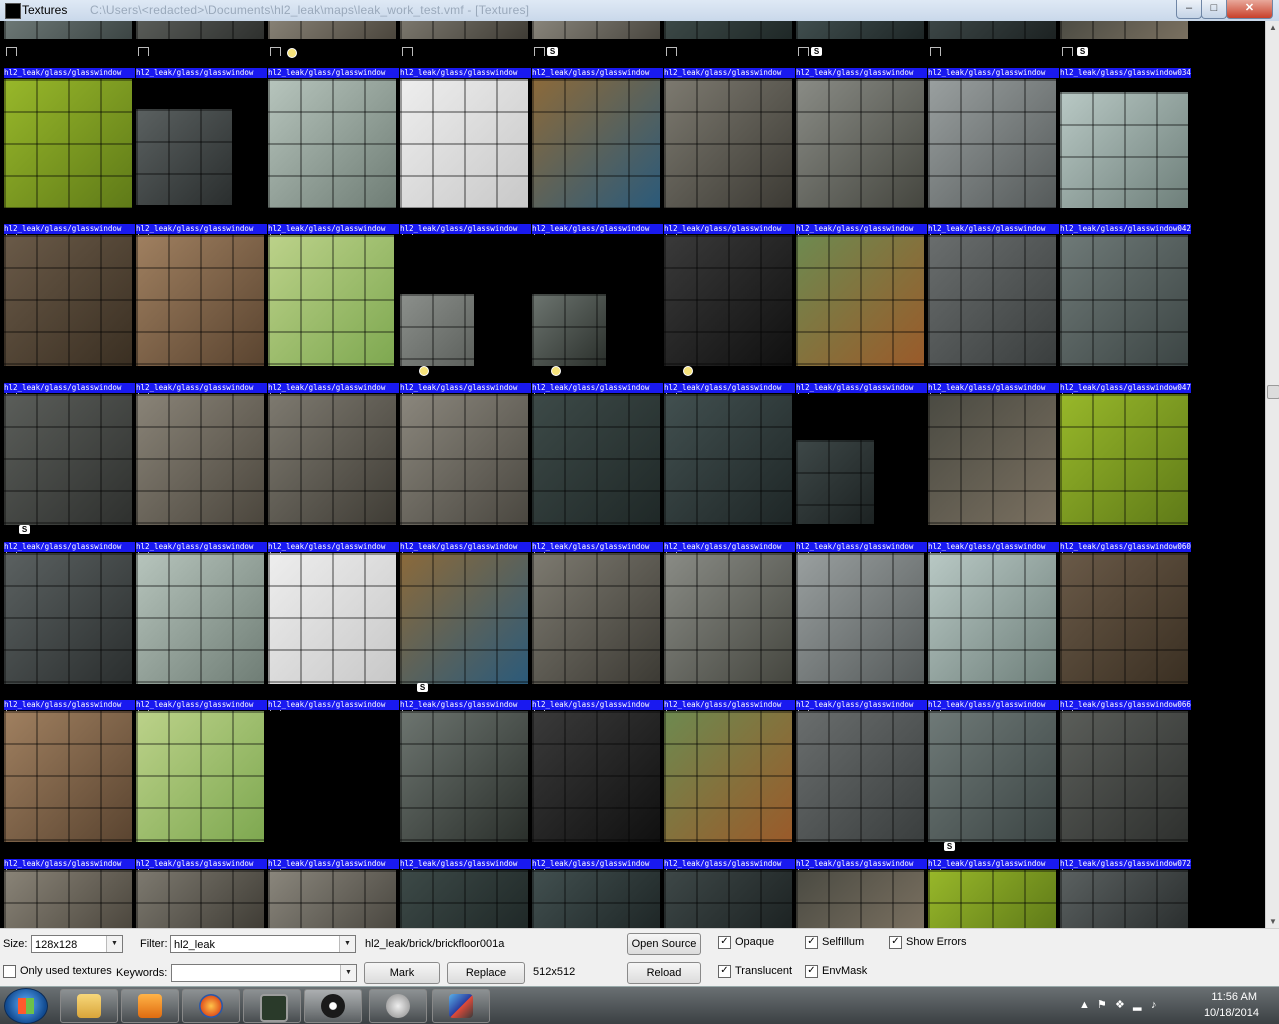 The width and height of the screenshot is (1279, 1024). I want to click on volume-icon: ♪, so click(1157, 1005).